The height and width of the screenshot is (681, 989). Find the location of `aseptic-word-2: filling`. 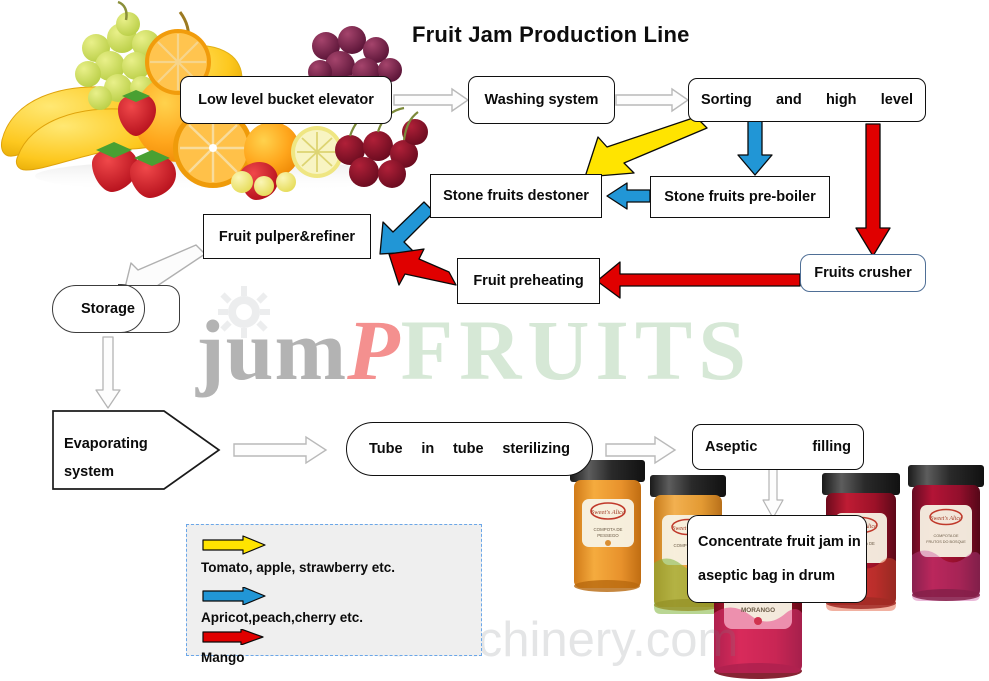

aseptic-word-2: filling is located at coordinates (831, 447).